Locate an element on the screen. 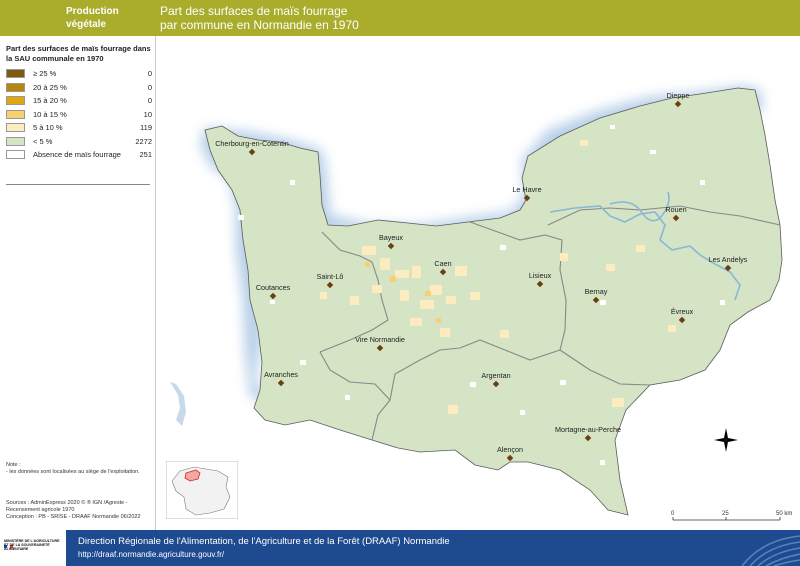 The width and height of the screenshot is (800, 566). note-title: Note : is located at coordinates (13, 465).